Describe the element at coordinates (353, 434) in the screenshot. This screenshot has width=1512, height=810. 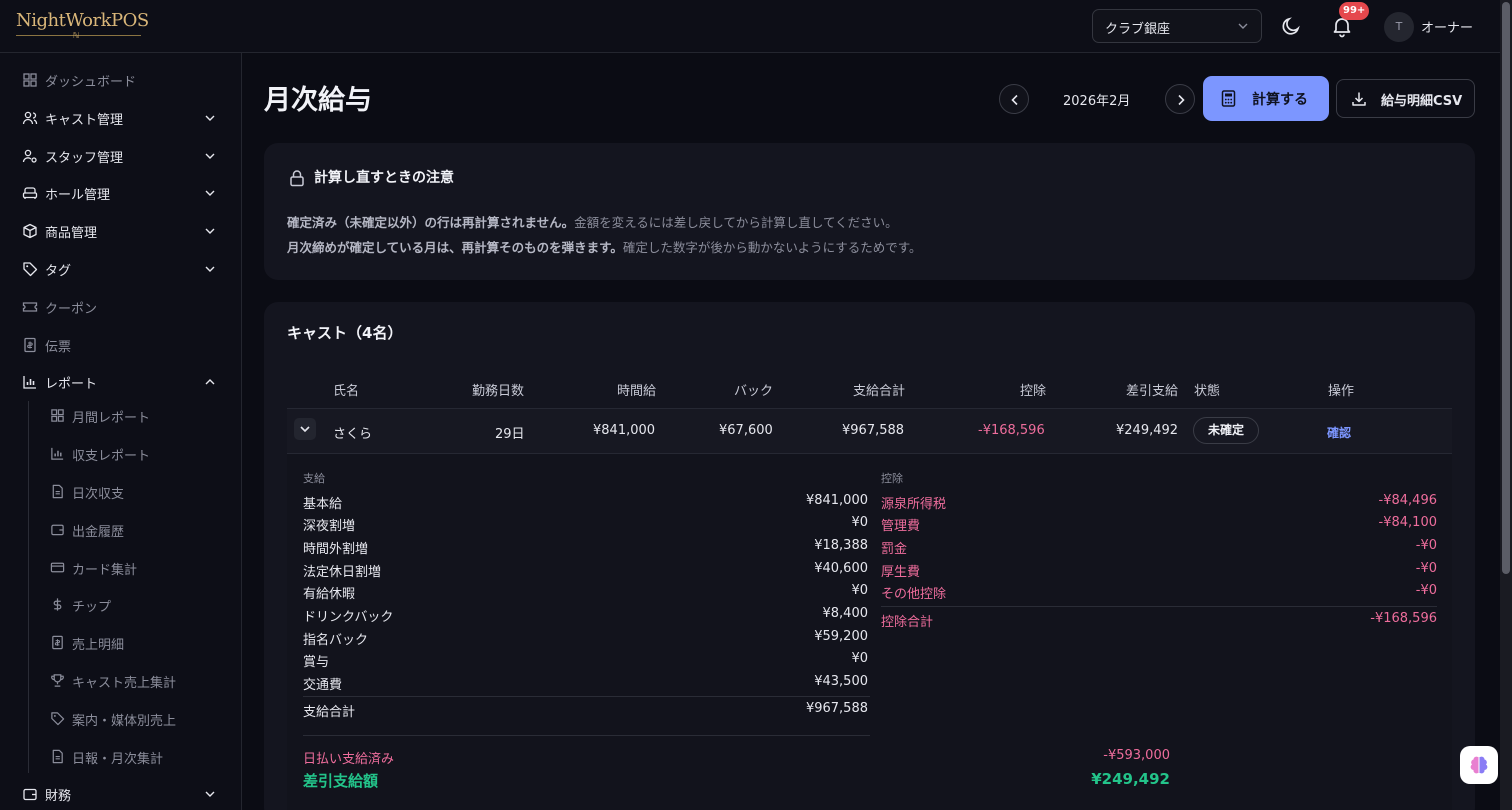
I see `cell-name: さくら` at that location.